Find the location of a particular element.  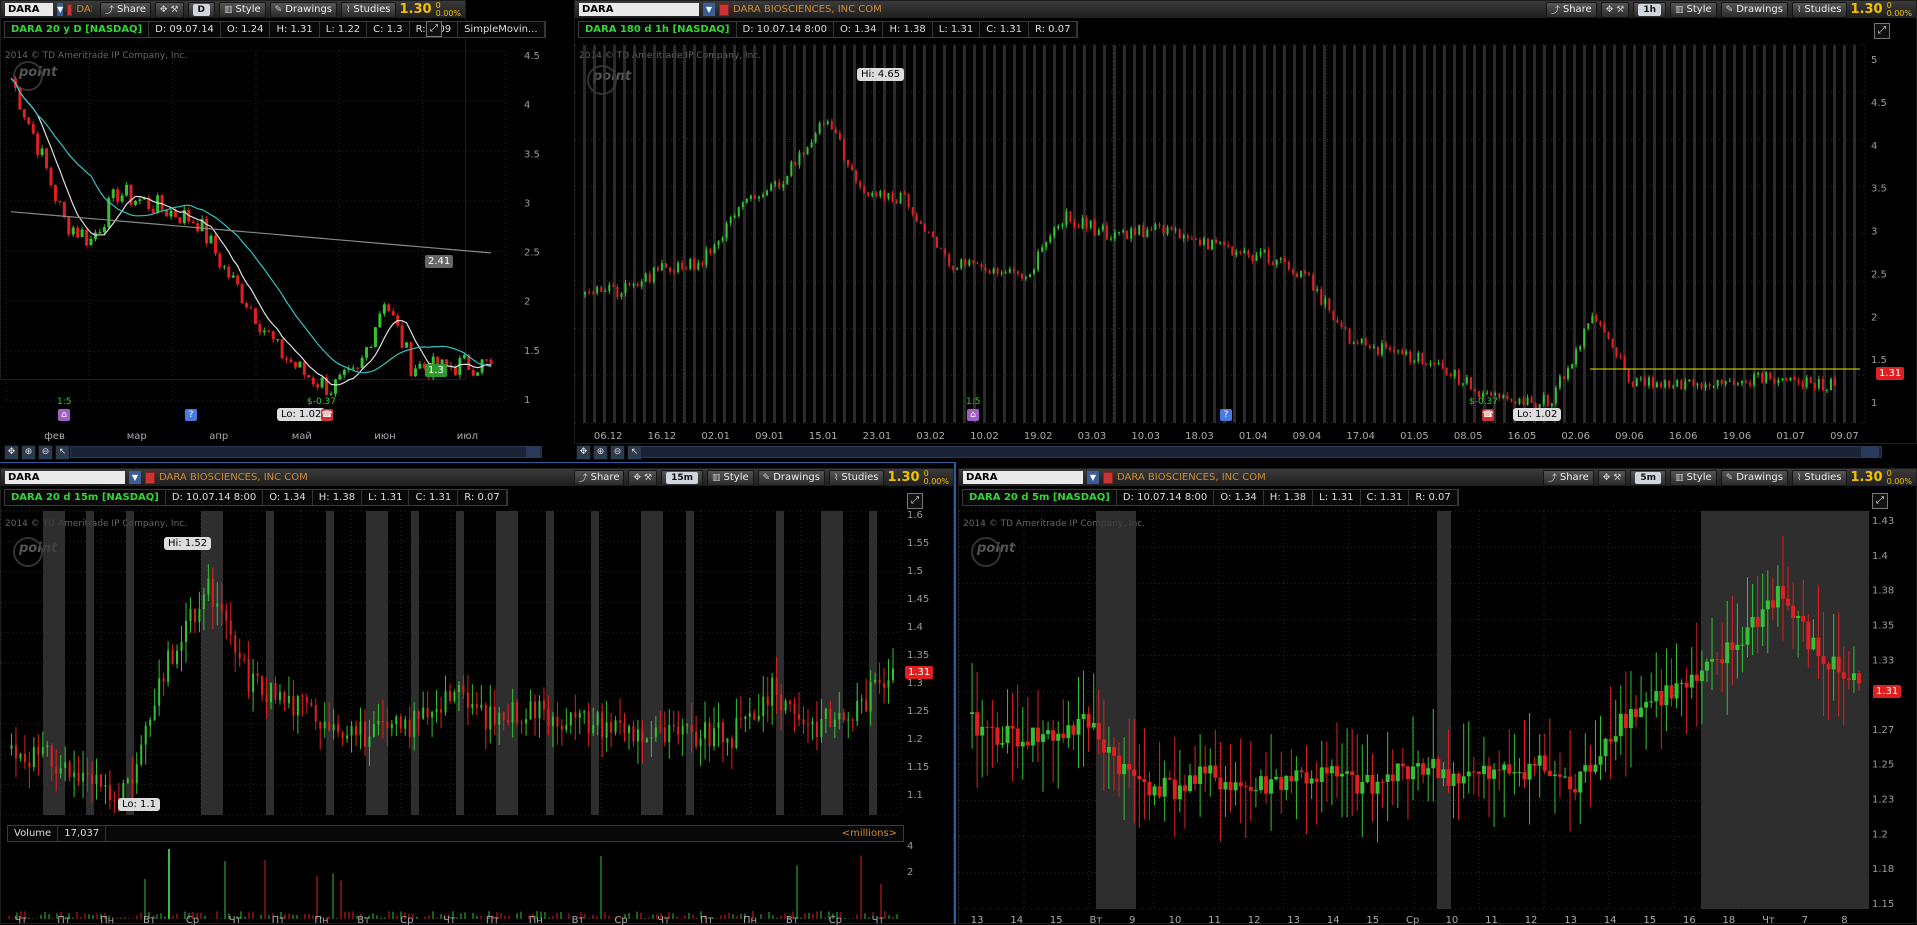

cursor-icon: ↖ is located at coordinates (62, 452).